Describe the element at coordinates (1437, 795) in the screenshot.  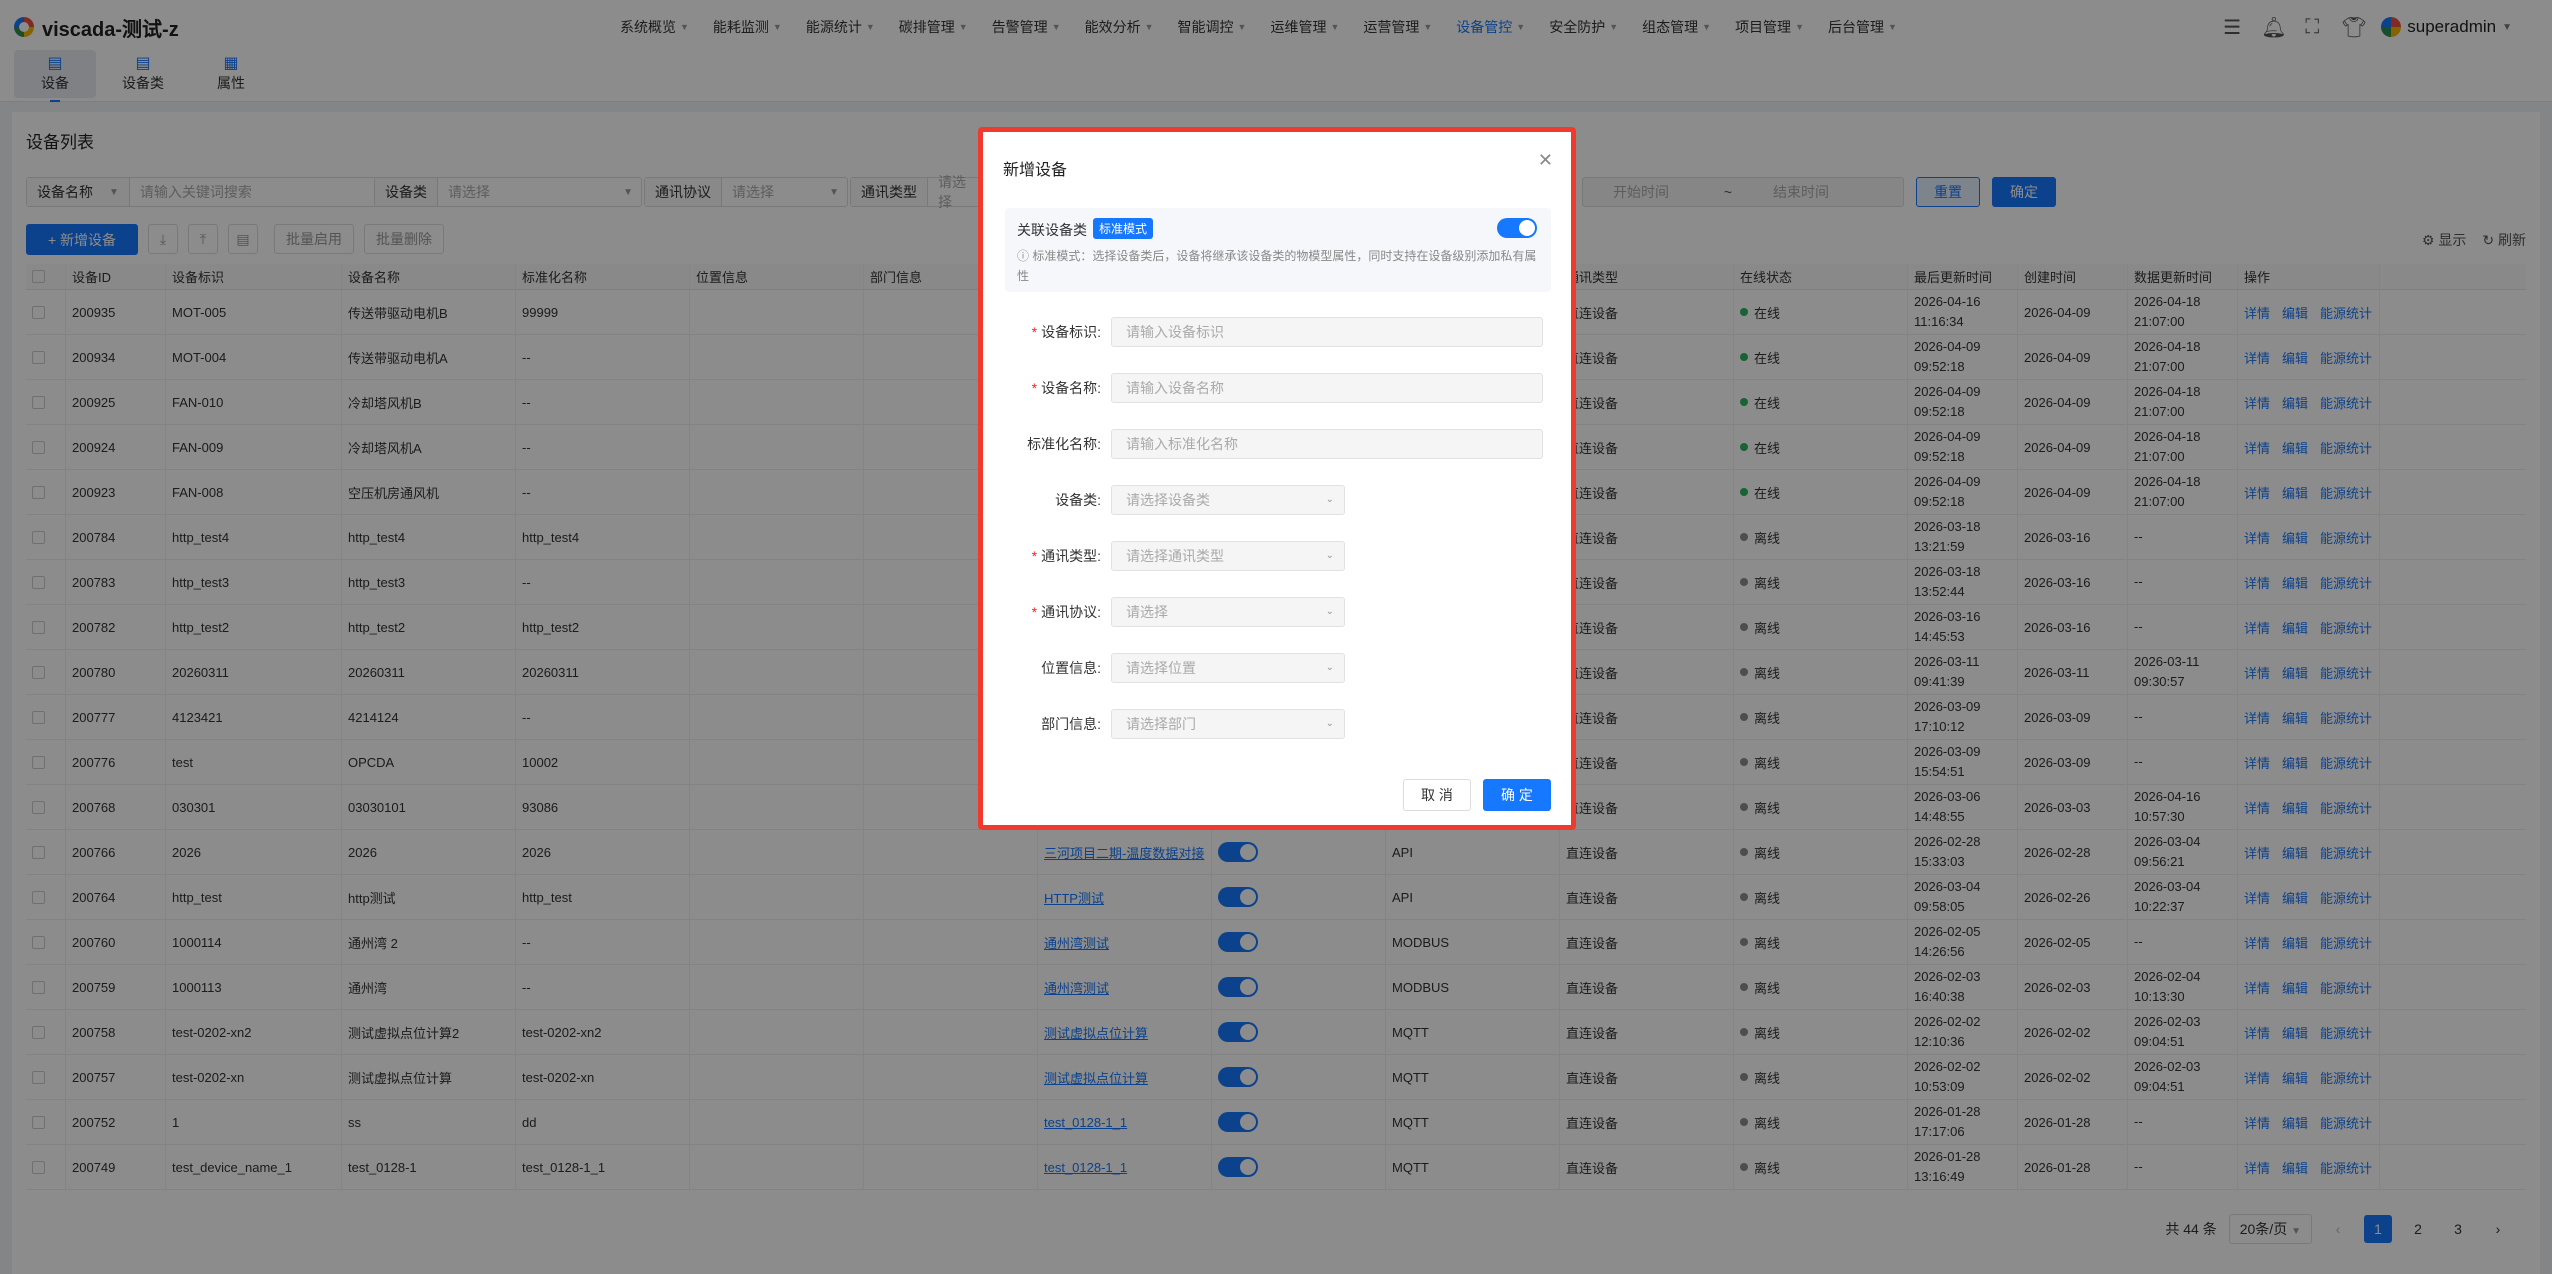
I see `cancel-button: 取 消` at that location.